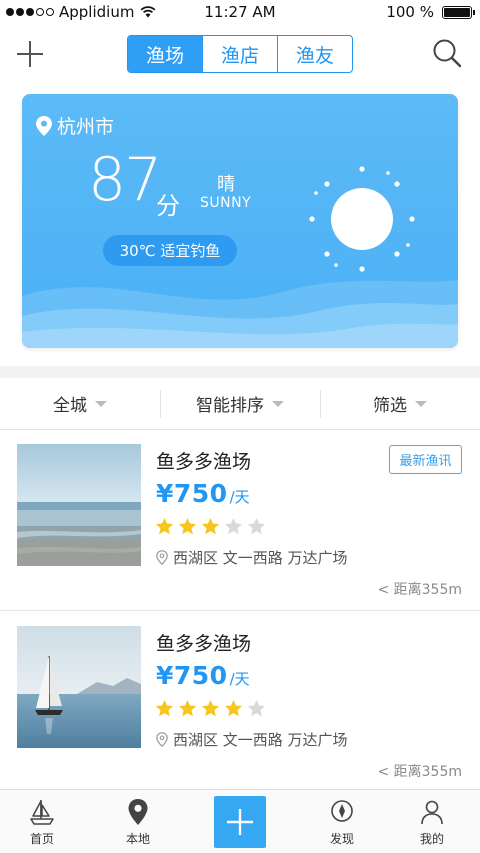 Image resolution: width=480 pixels, height=853 pixels. I want to click on compass-icon, so click(342, 811).